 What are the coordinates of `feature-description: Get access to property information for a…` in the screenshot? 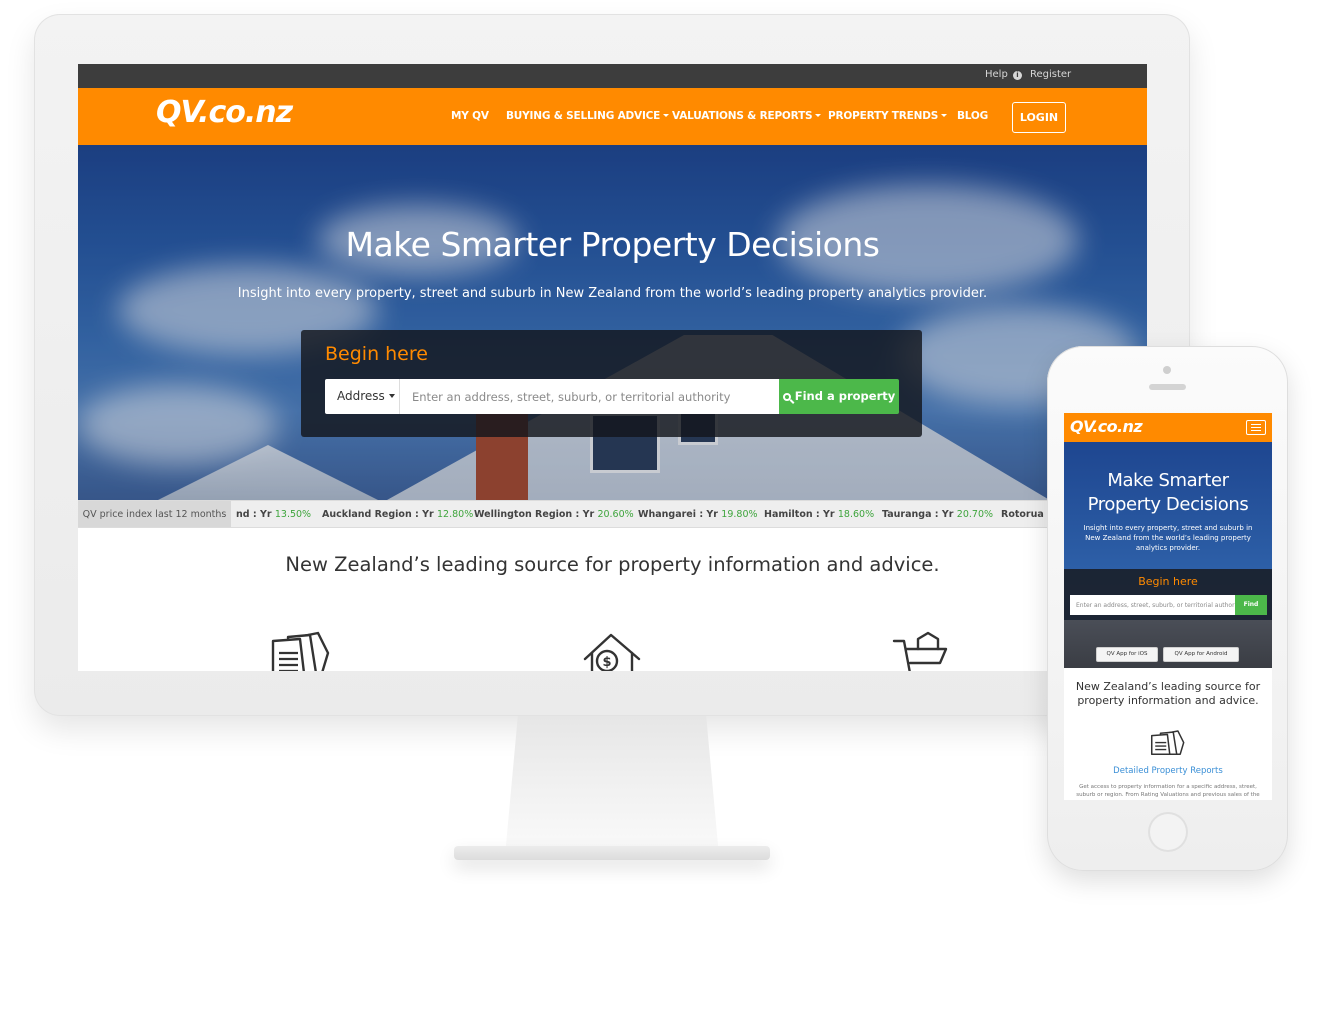 It's located at (1168, 791).